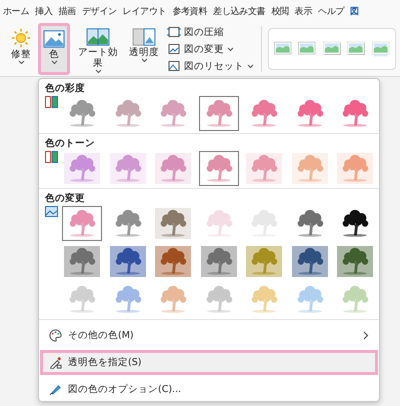 Image resolution: width=400 pixels, height=406 pixels. Describe the element at coordinates (209, 362) in the screenshot. I see `menu-item: 透明色を指定(S)` at that location.